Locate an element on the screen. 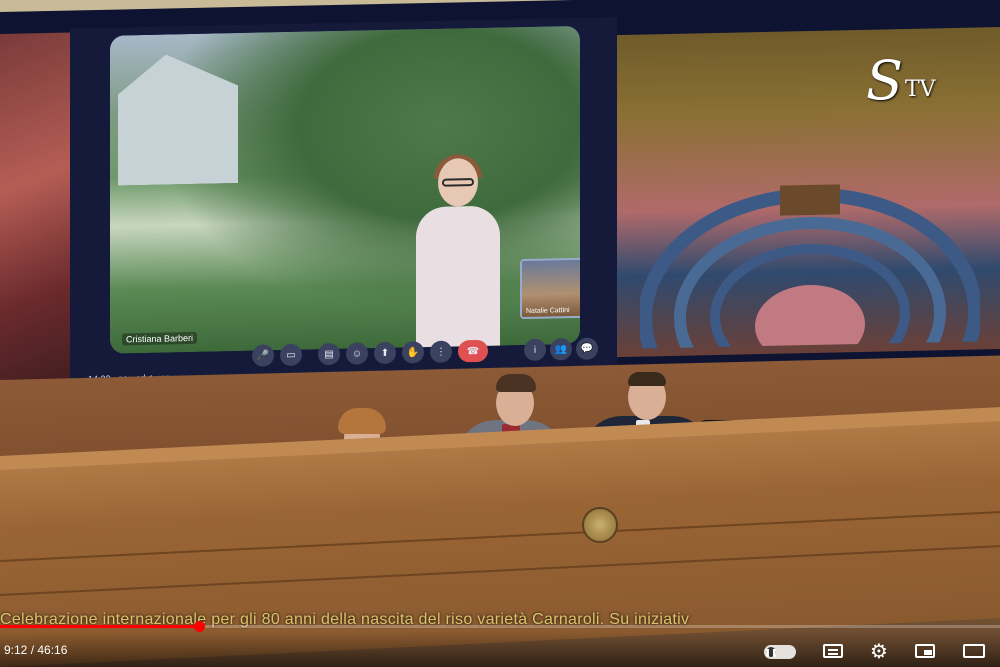 Image resolution: width=1000 pixels, height=667 pixels. end-call-icon: ☎ is located at coordinates (473, 351).